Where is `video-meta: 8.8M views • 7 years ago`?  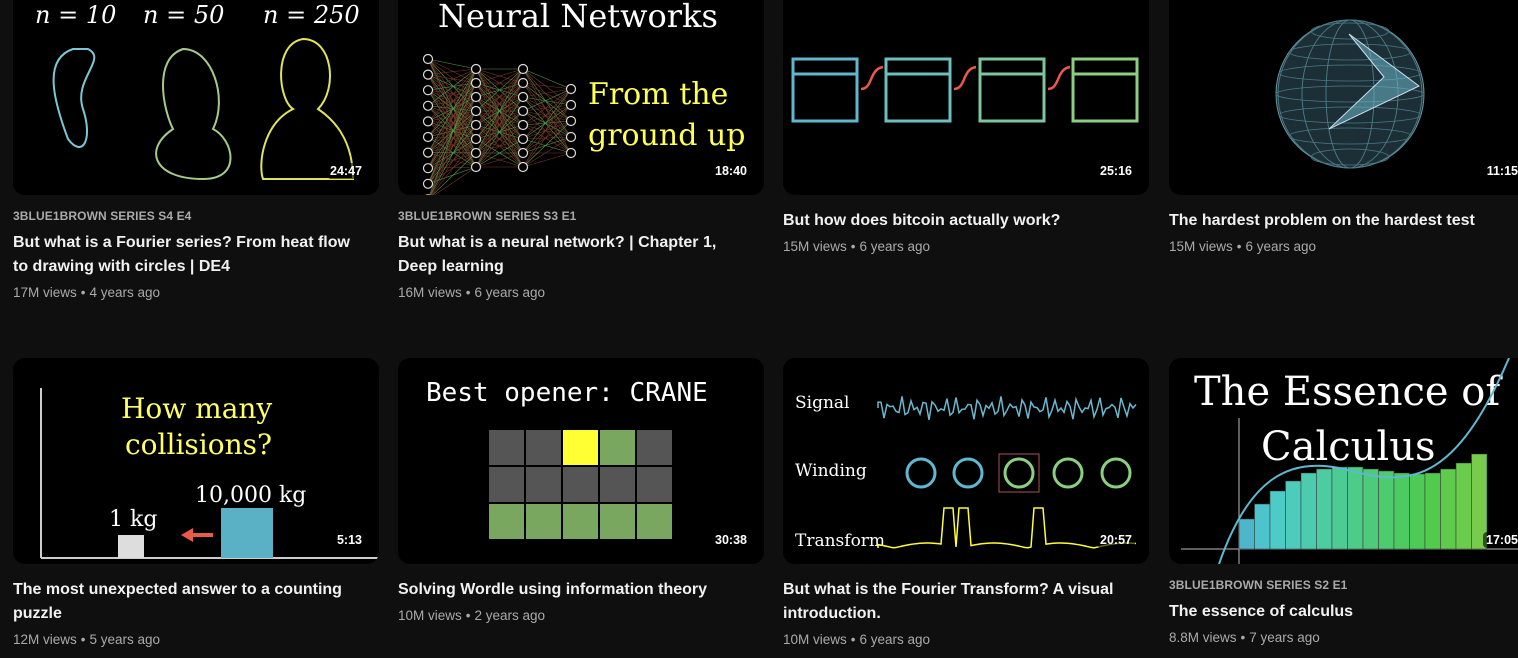 video-meta: 8.8M views • 7 years ago is located at coordinates (1343, 638).